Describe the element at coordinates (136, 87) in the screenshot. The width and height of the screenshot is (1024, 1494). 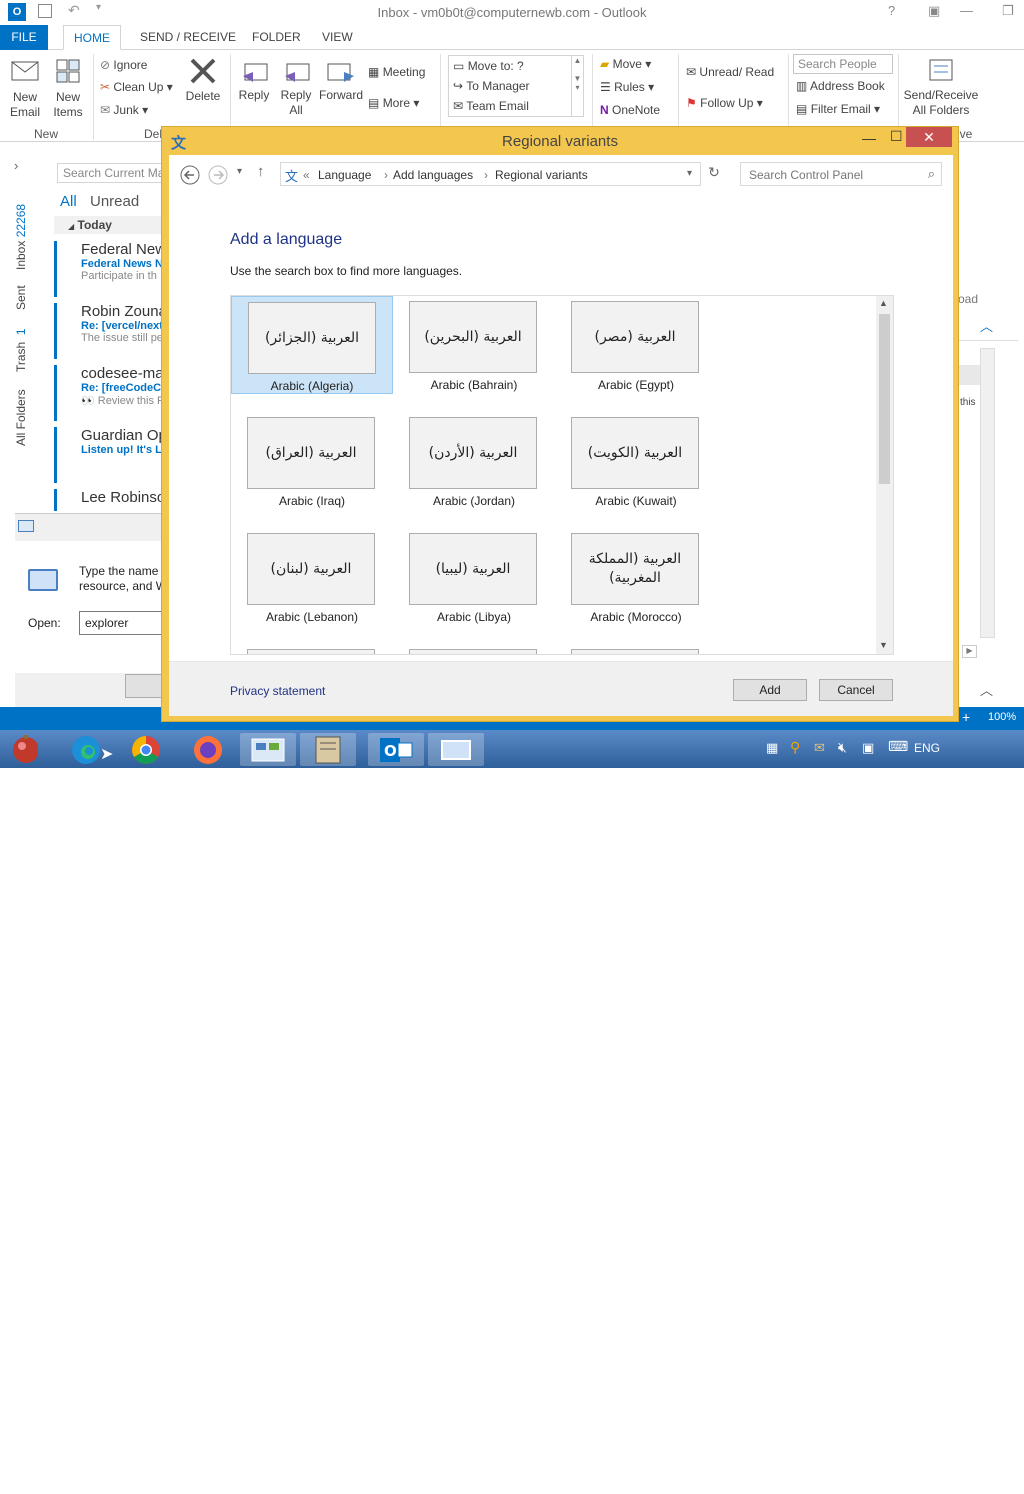
I see `clean-up-button: ✂ Clean Up ▾` at that location.